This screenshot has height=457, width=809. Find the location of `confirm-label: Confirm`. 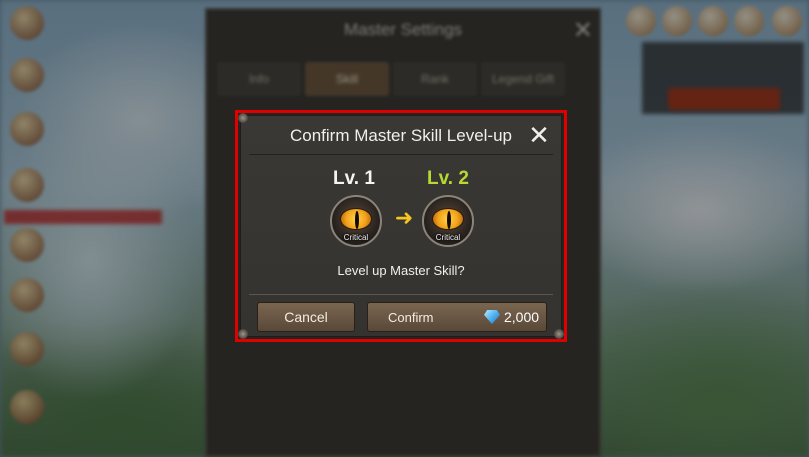

confirm-label: Confirm is located at coordinates (411, 317).